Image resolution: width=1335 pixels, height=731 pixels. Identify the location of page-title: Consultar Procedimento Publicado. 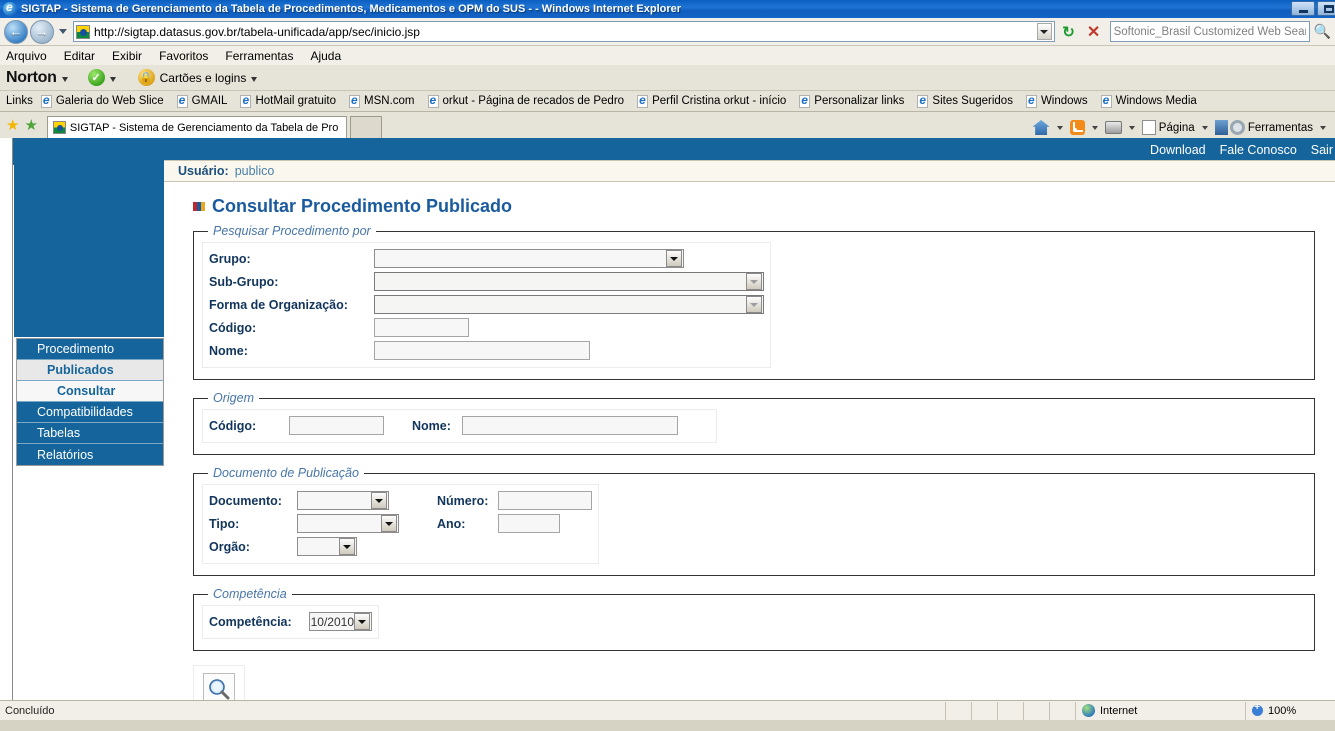
(362, 206).